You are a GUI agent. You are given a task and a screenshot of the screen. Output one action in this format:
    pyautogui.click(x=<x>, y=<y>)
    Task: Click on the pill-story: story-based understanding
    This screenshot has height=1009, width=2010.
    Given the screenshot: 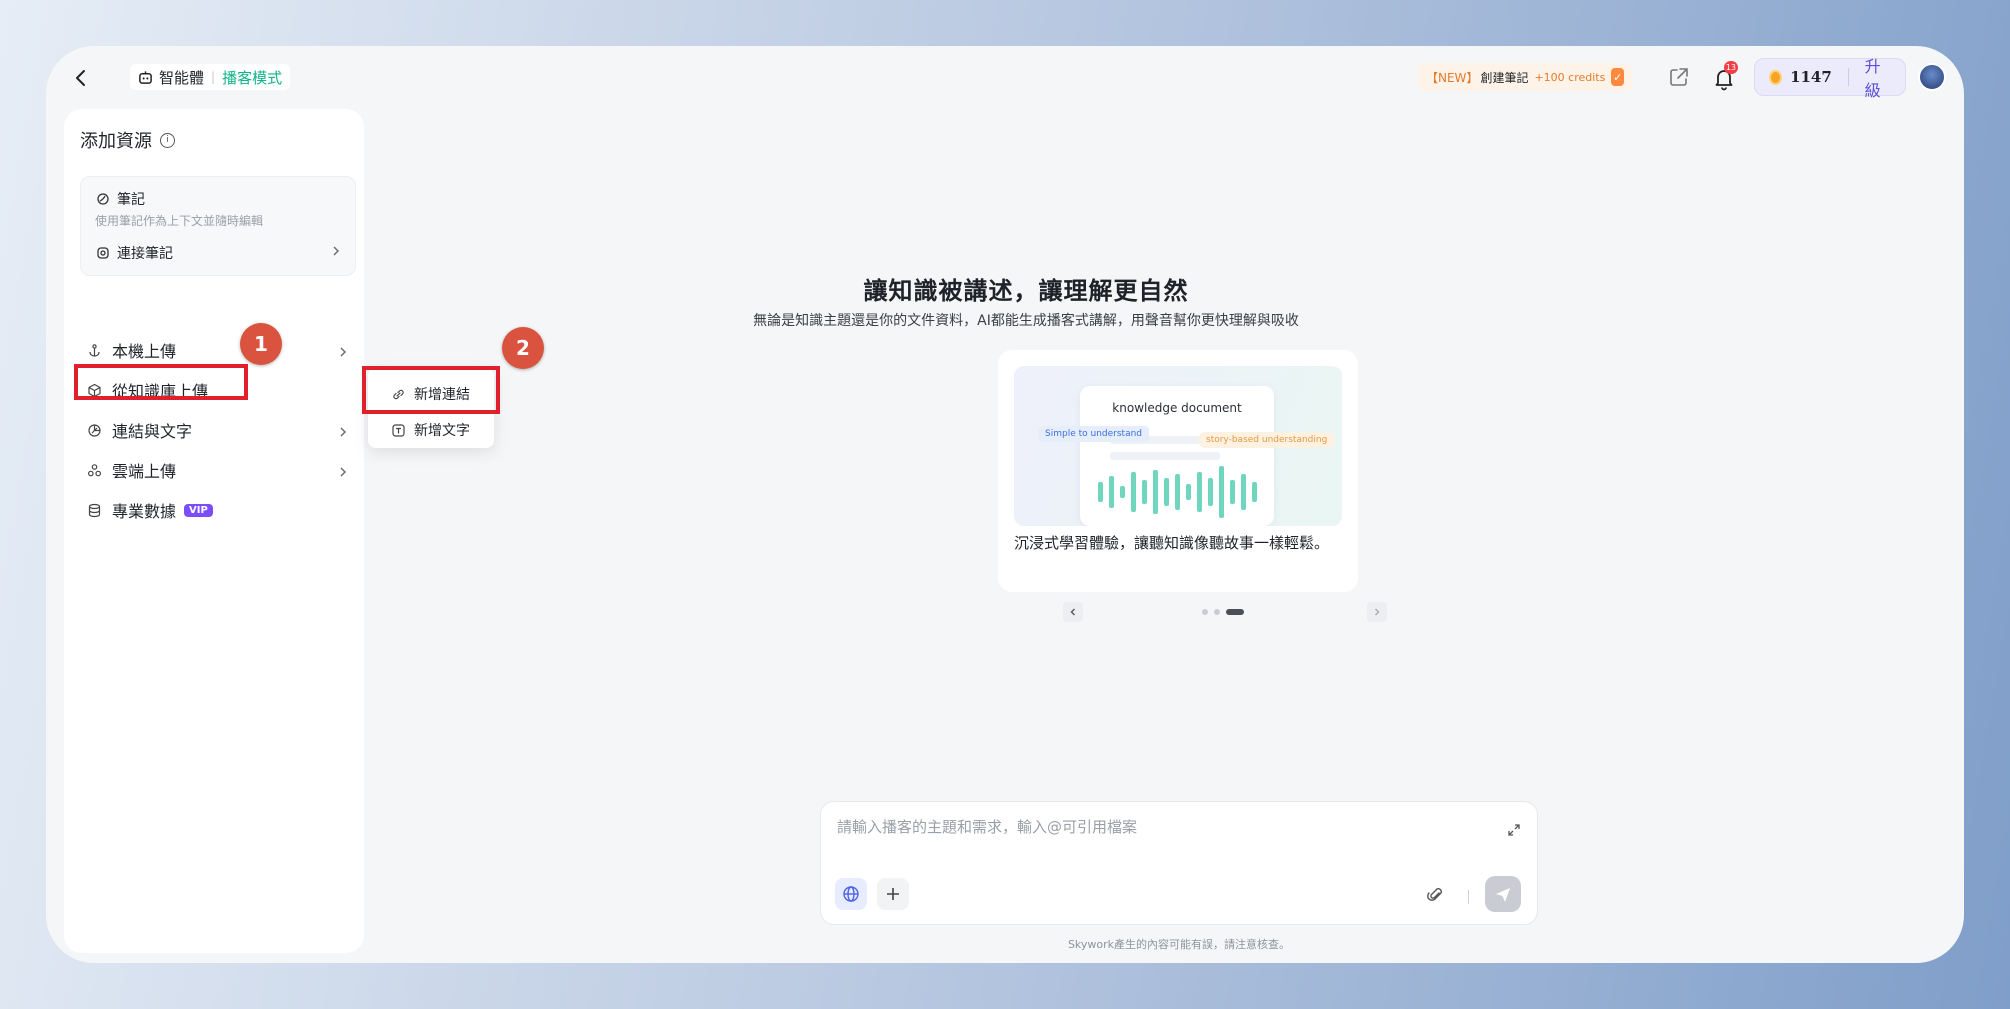 What is the action you would take?
    pyautogui.click(x=1267, y=440)
    